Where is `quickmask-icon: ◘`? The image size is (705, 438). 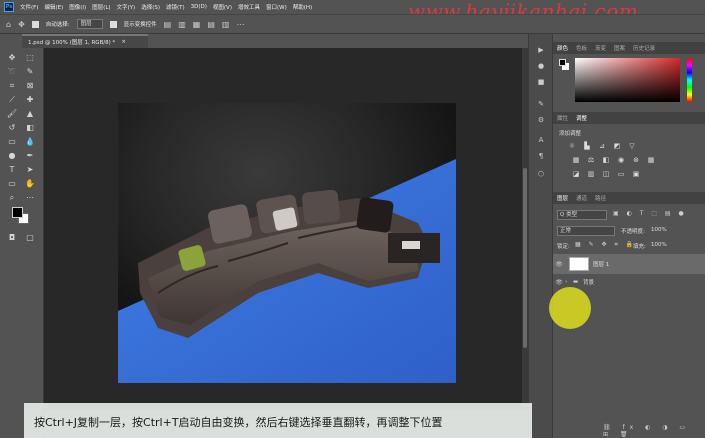 quickmask-icon: ◘ is located at coordinates (12, 238).